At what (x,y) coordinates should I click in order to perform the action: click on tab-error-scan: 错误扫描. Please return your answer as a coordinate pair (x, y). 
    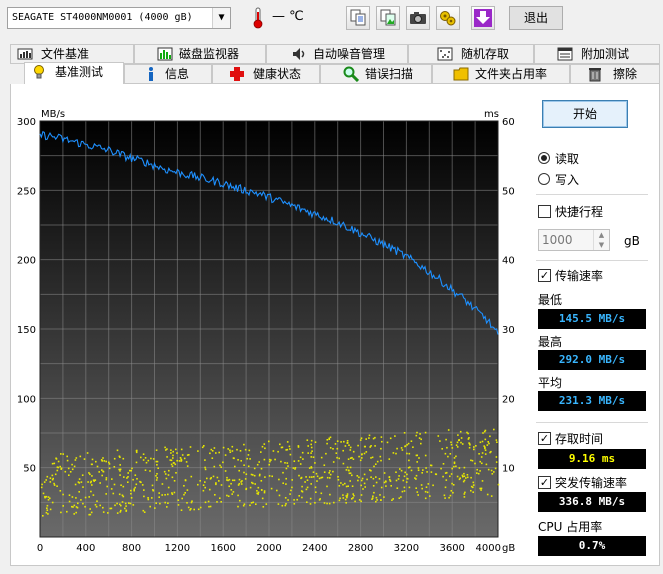
    Looking at the image, I should click on (376, 74).